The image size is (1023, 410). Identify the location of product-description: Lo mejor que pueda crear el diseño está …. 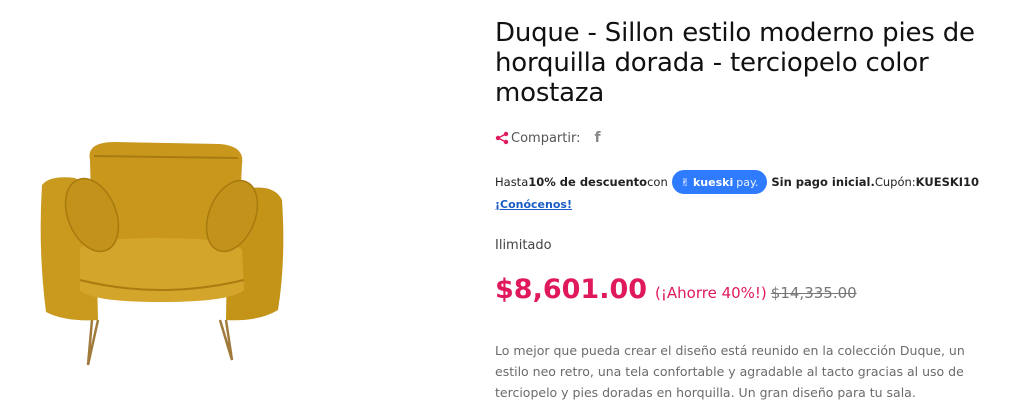
(730, 371).